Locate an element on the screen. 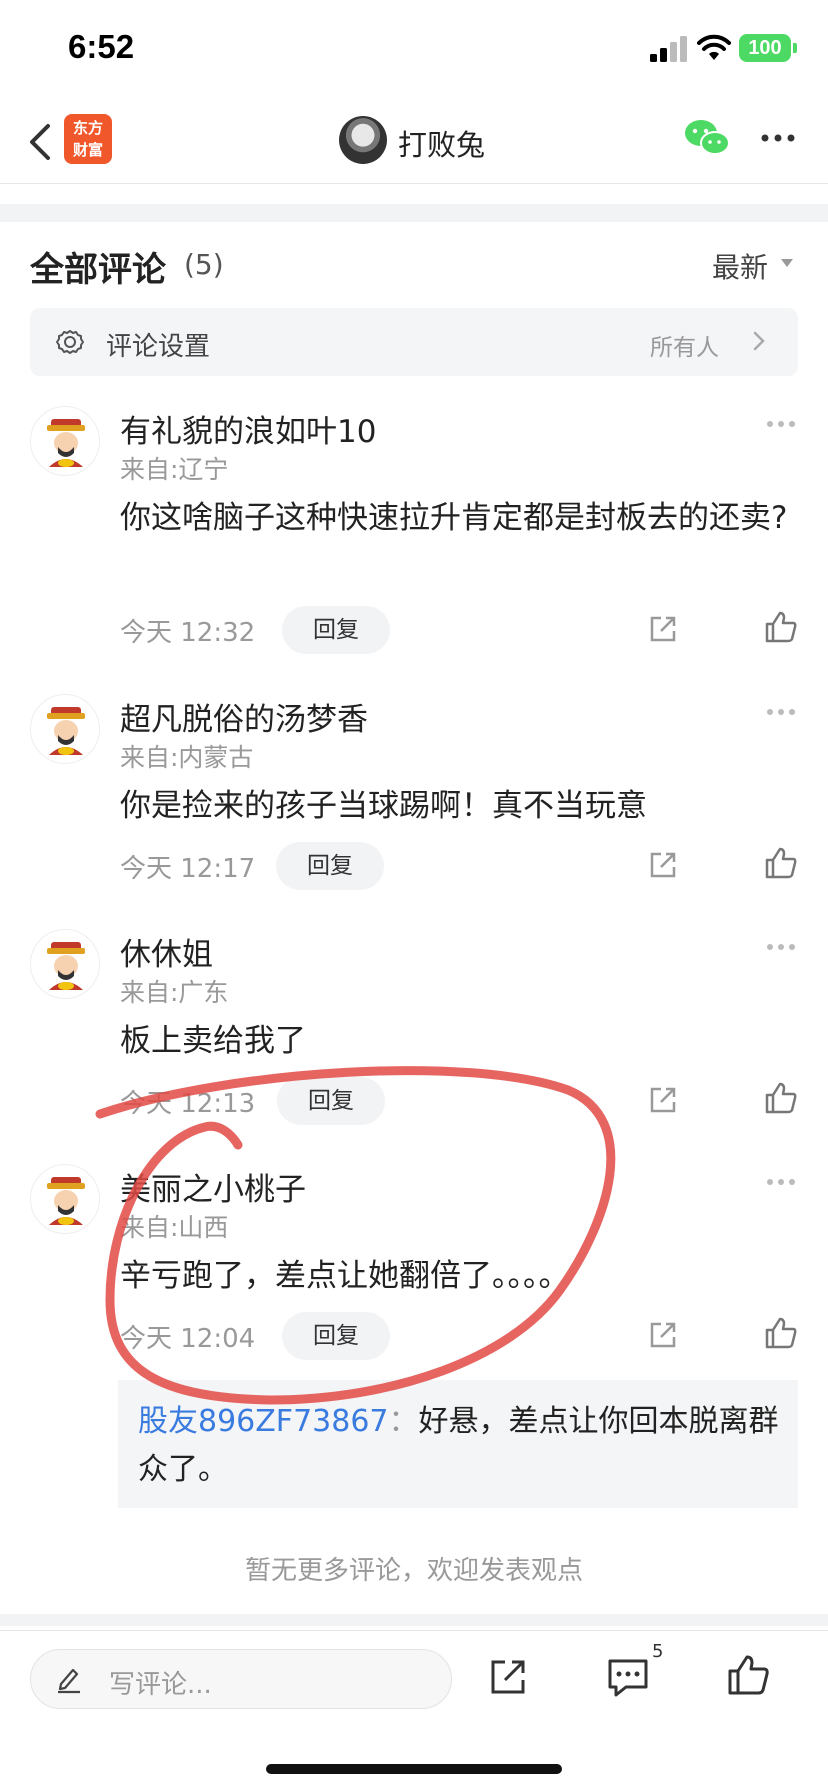 The image size is (828, 1792). comment-author: 超凡脱俗的汤梦香 is located at coordinates (244, 716).